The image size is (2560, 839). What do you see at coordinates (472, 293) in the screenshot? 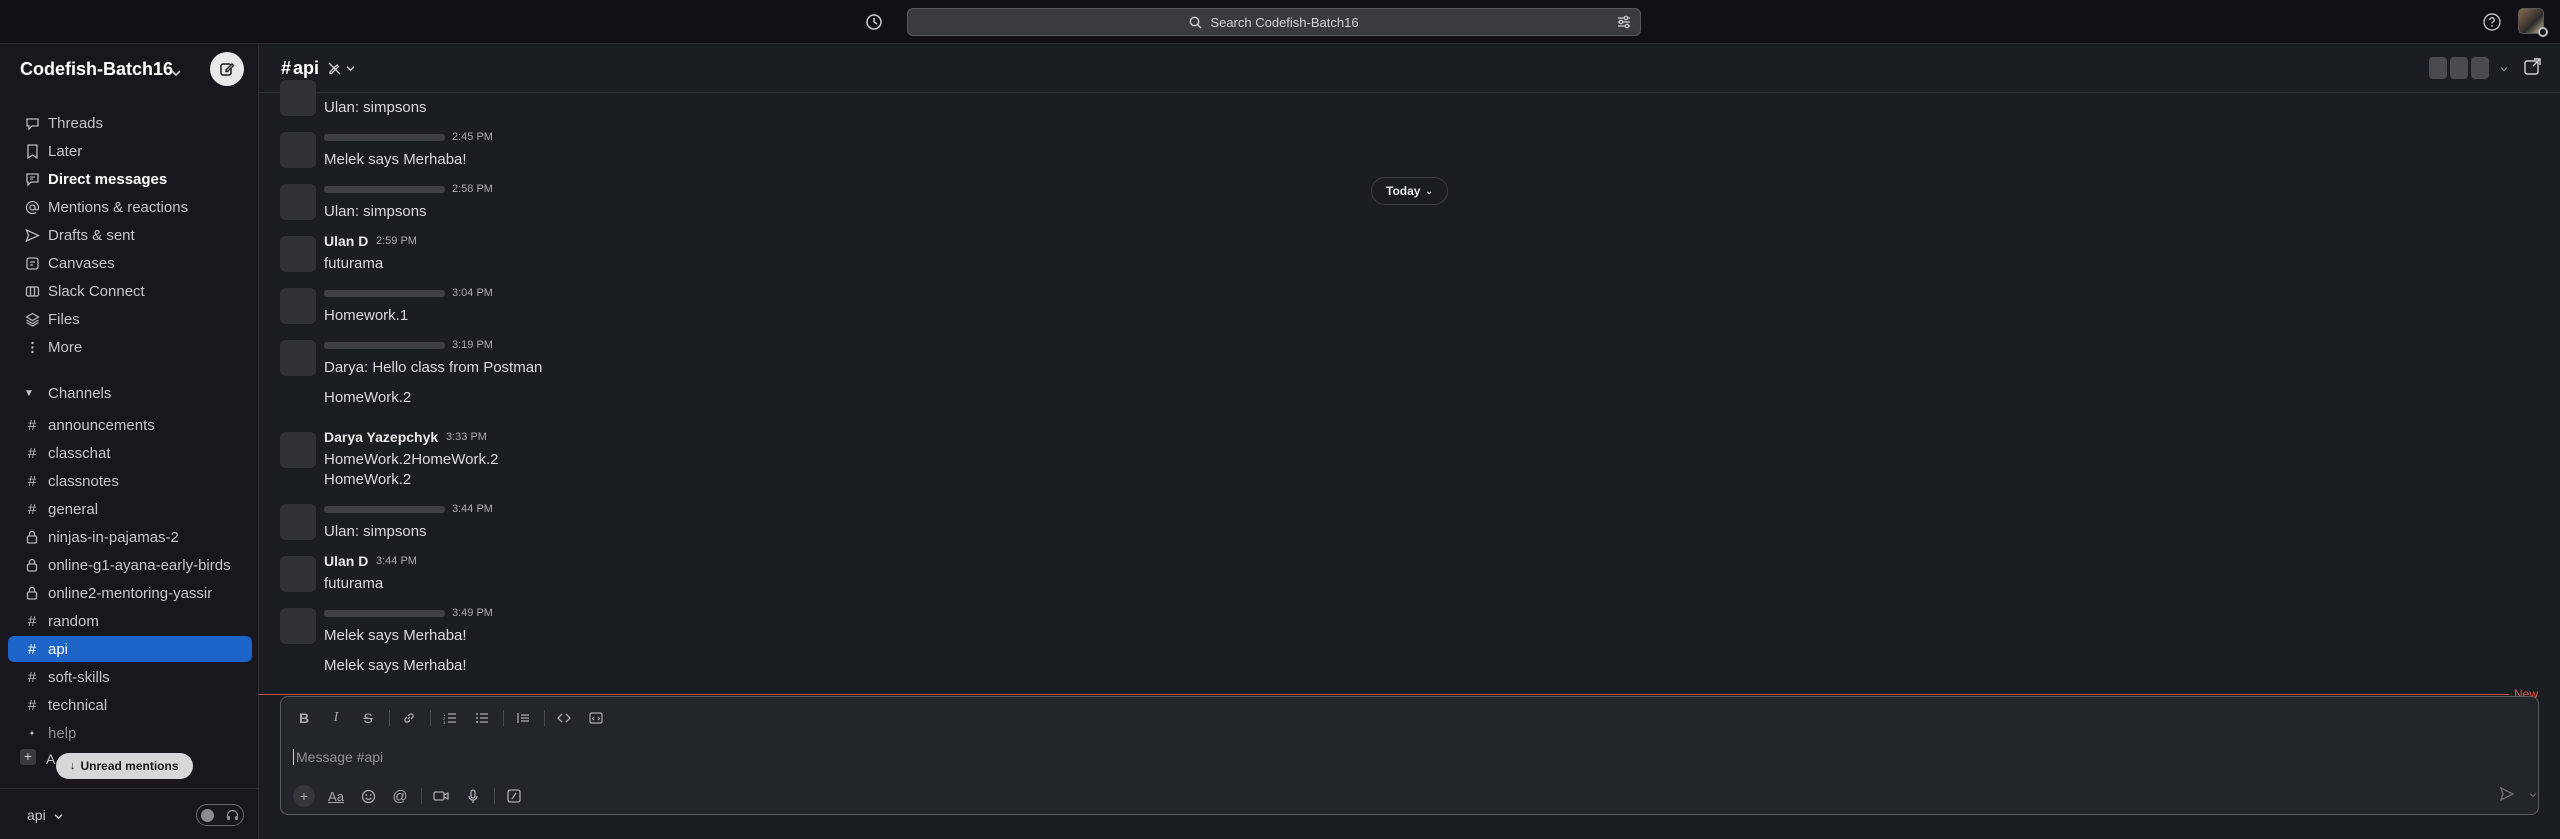
I see `message-timestamp: 3:04 PM` at bounding box center [472, 293].